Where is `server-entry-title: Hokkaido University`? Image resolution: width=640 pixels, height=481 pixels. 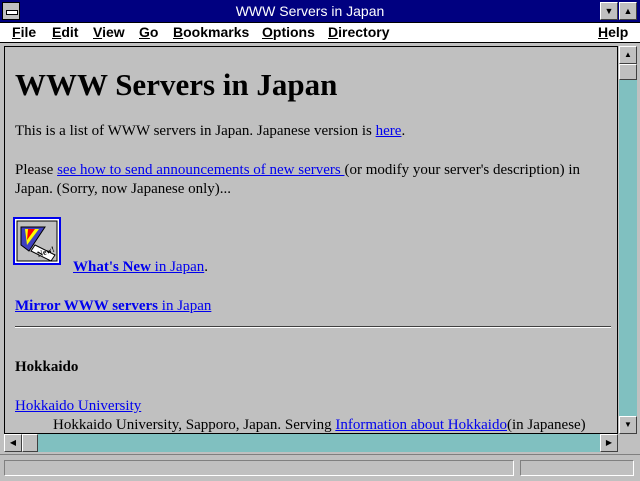
server-entry-title: Hokkaido University is located at coordinates (78, 406).